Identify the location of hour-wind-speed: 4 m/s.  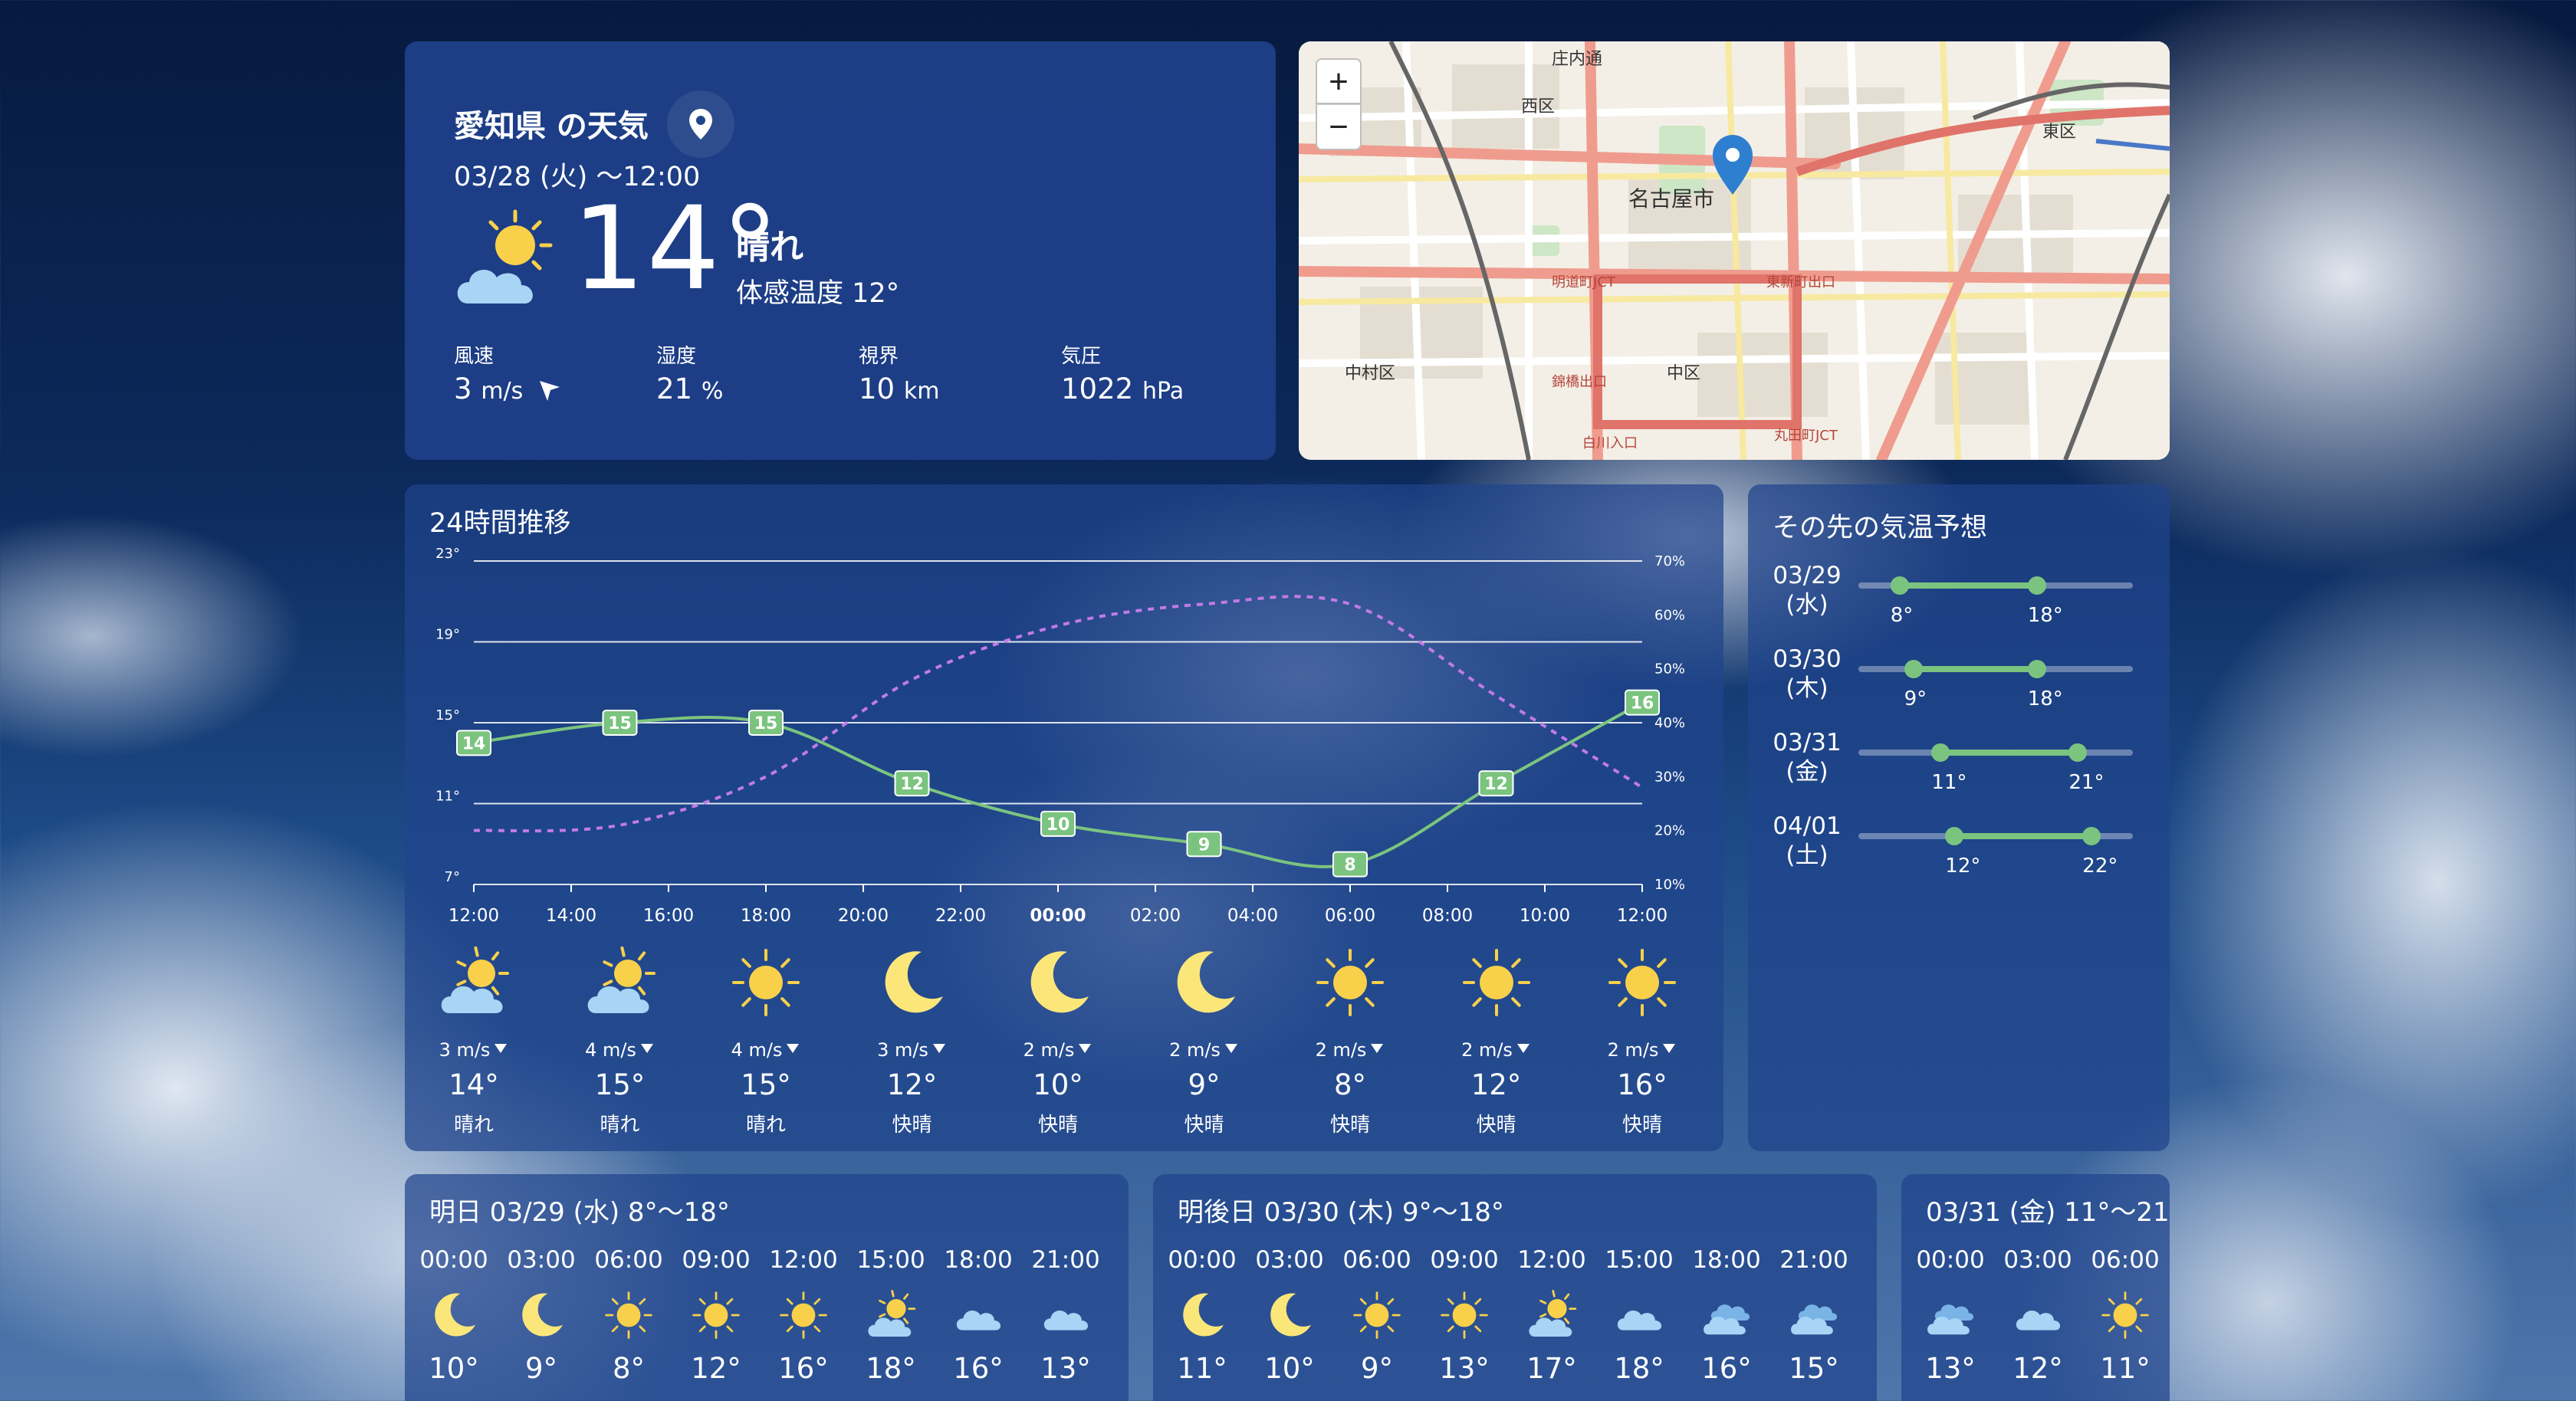
(611, 1050).